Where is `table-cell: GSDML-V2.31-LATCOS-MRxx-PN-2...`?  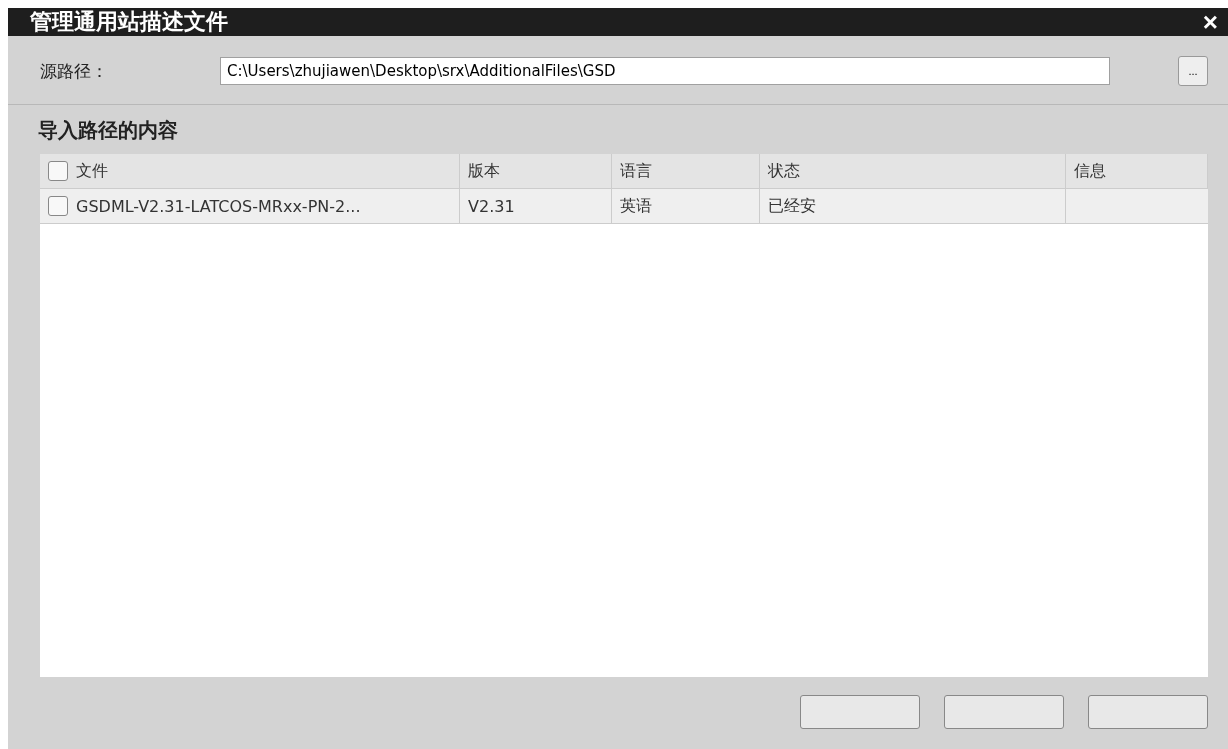
table-cell: GSDML-V2.31-LATCOS-MRxx-PN-2... is located at coordinates (218, 206).